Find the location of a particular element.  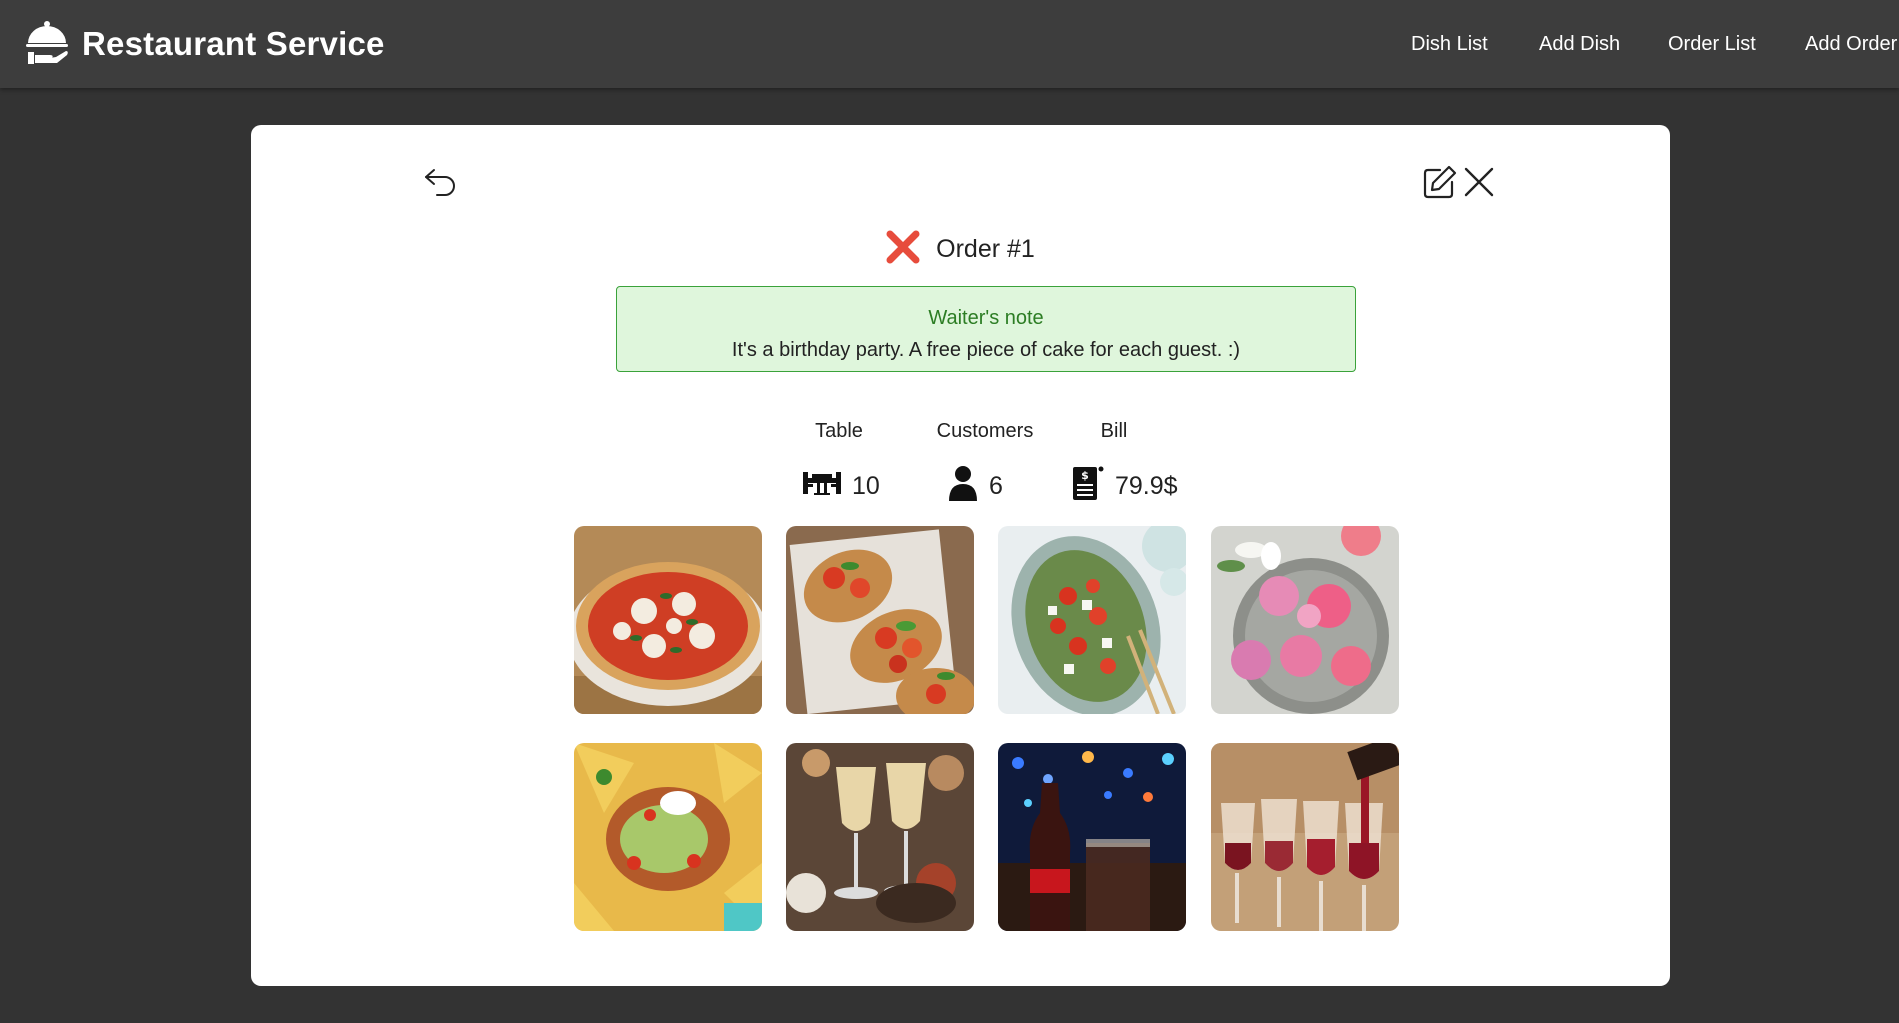

nav-add-dish: Add Dish is located at coordinates (1579, 44).